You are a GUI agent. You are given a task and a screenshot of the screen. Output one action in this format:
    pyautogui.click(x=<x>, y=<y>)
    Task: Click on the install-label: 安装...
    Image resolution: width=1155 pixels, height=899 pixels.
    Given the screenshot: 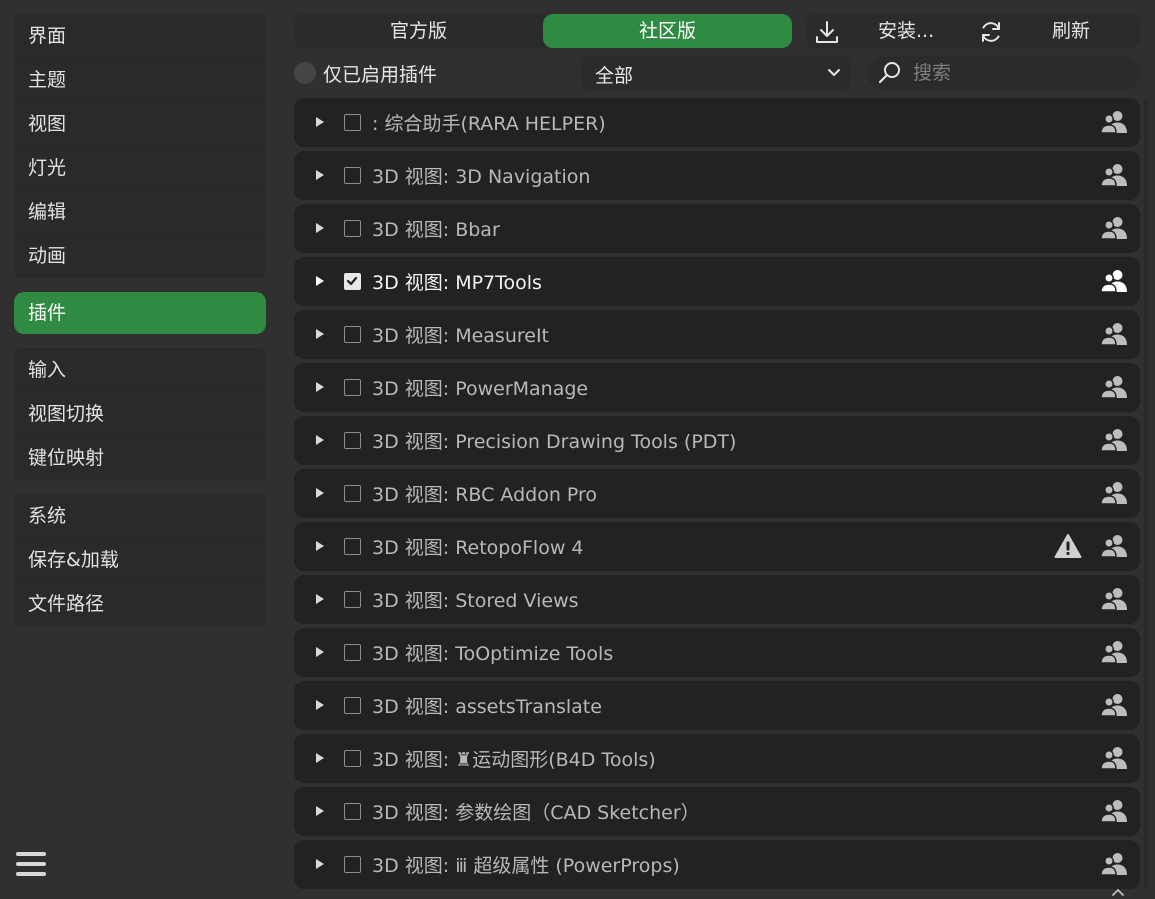 What is the action you would take?
    pyautogui.click(x=906, y=31)
    